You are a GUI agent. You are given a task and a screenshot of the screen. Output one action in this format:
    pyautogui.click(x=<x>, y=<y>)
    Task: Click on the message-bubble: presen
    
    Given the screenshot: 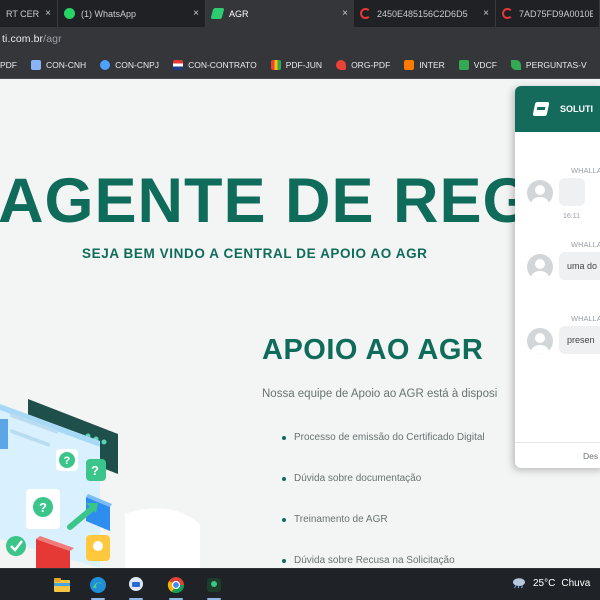 What is the action you would take?
    pyautogui.click(x=579, y=340)
    